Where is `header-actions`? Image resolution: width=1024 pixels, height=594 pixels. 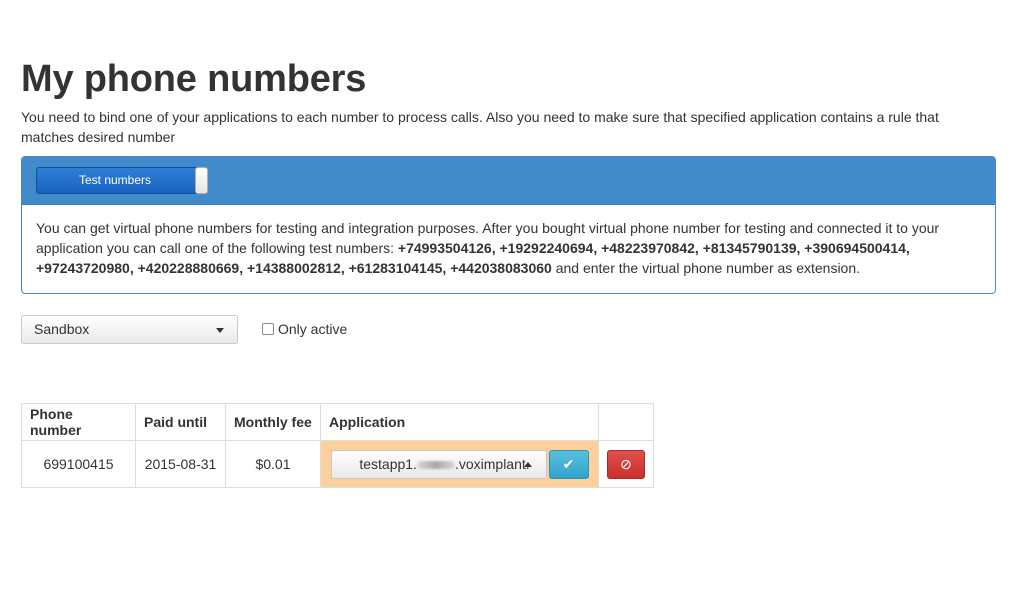
header-actions is located at coordinates (626, 422).